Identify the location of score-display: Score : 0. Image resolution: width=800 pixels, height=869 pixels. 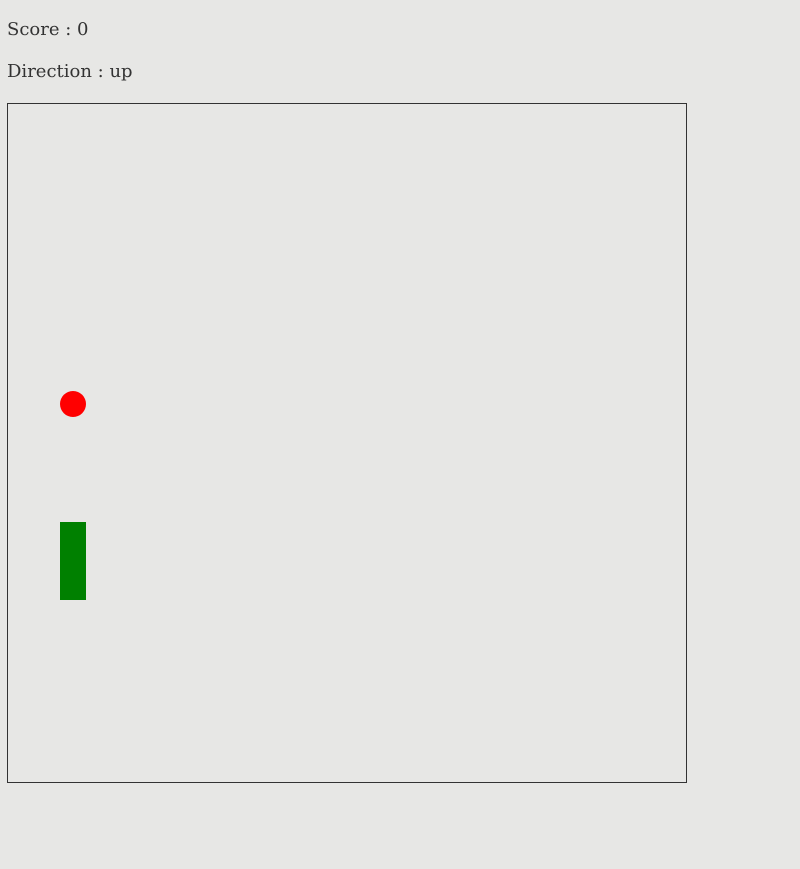
(47, 30).